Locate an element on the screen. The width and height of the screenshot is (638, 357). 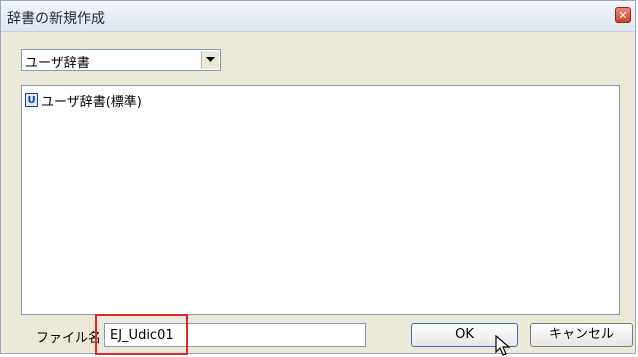
list-item: U ユーザ辞書(標準) is located at coordinates (83, 100).